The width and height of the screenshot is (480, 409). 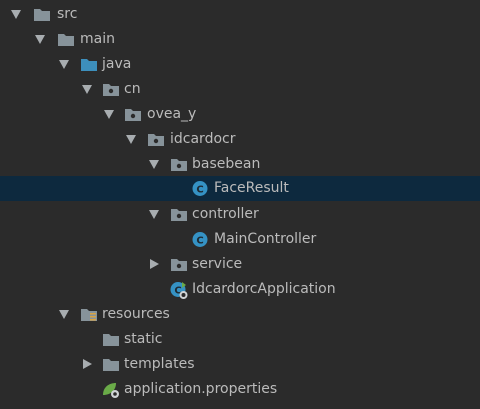 I want to click on tree-node-ovea-y: ovea_y, so click(x=240, y=114).